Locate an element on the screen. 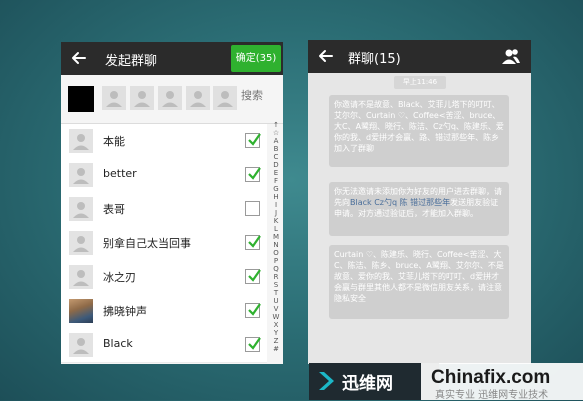  contact-name: better is located at coordinates (120, 173).